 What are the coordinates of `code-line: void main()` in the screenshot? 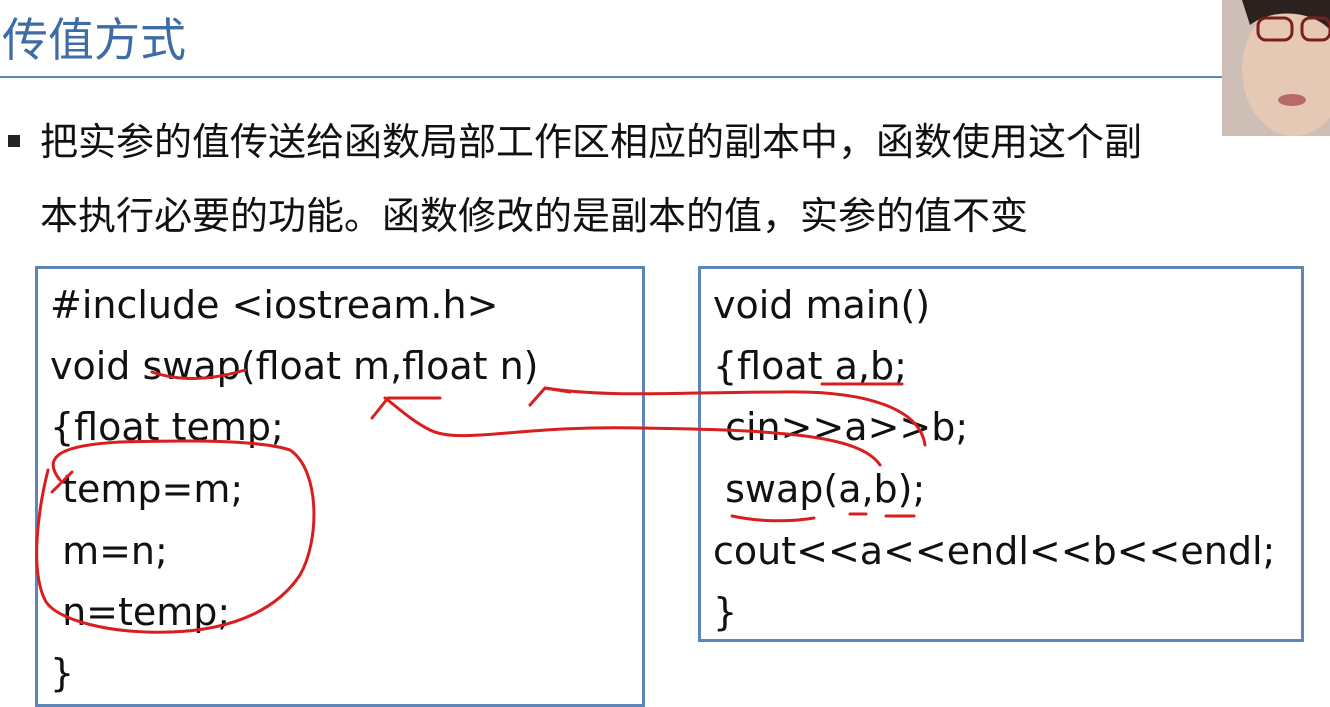 It's located at (822, 305).